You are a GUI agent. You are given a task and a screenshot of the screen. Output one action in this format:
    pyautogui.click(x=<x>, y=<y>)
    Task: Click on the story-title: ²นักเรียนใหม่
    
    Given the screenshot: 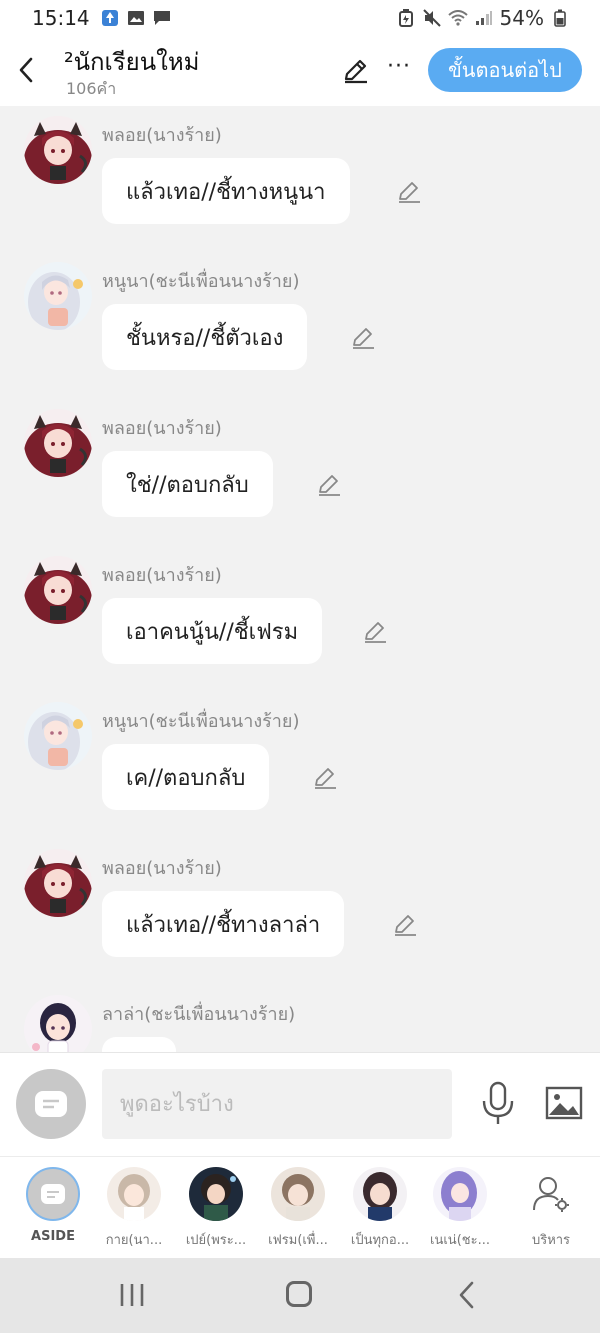 What is the action you would take?
    pyautogui.click(x=132, y=62)
    